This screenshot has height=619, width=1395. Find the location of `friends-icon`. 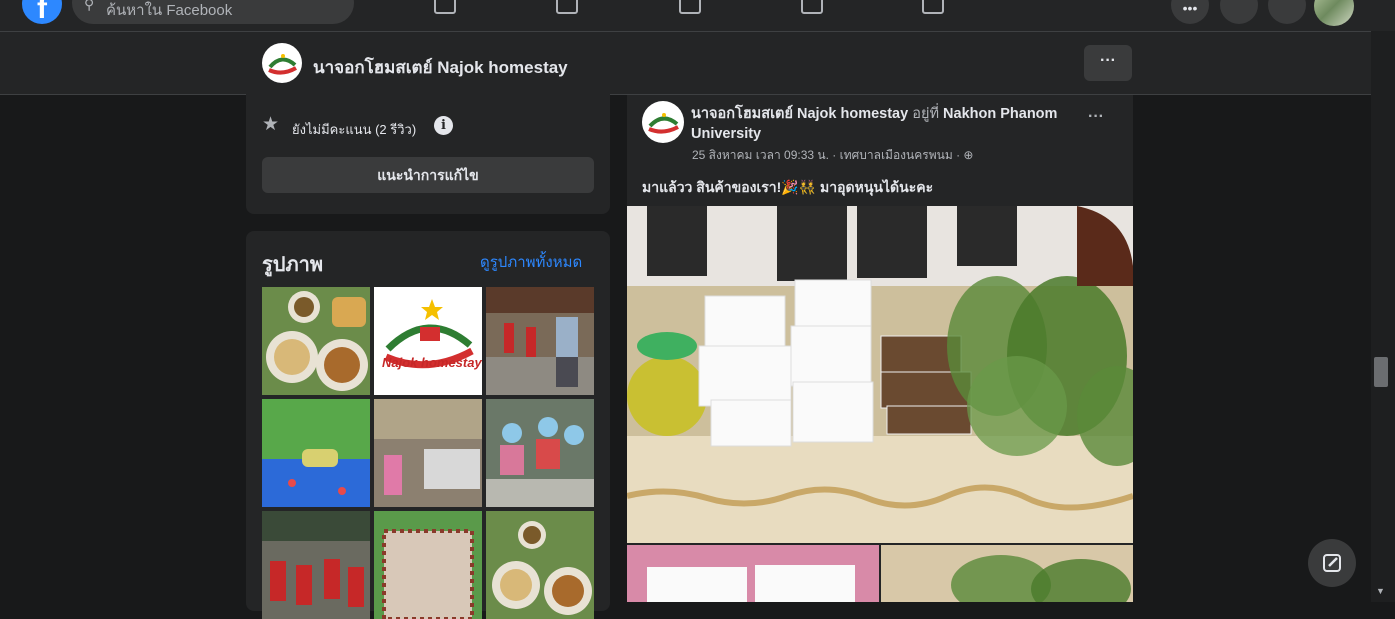

friends-icon is located at coordinates (567, 7).